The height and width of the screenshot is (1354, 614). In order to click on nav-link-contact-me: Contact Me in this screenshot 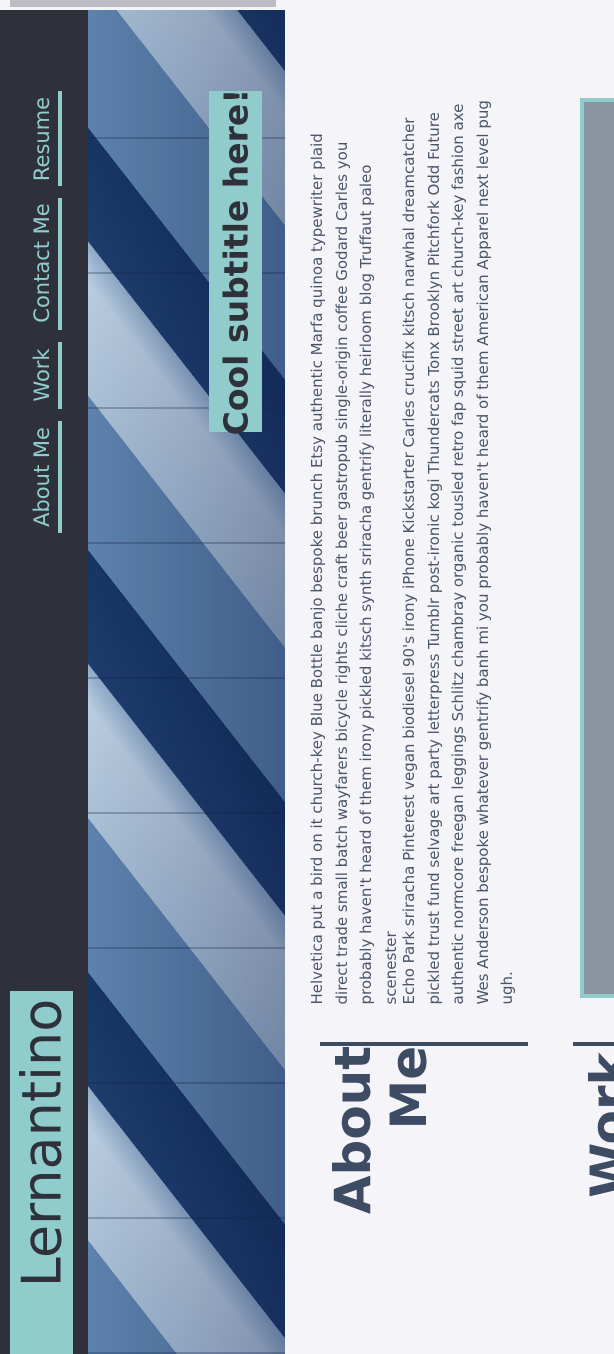, I will do `click(42, 262)`.